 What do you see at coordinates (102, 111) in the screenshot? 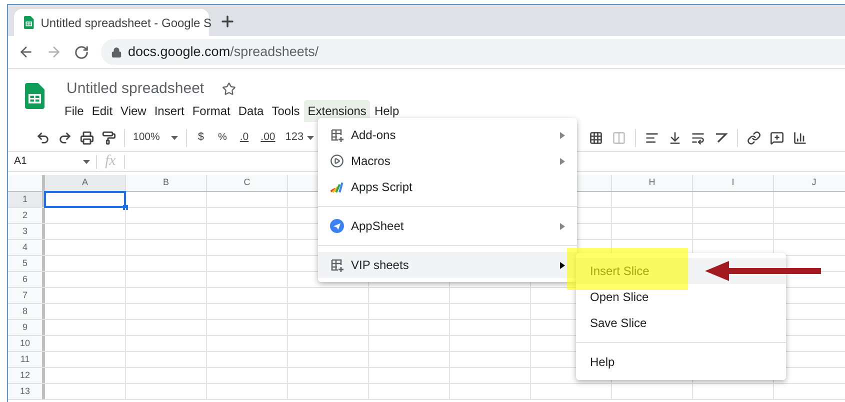
I see `menu-item: Edit` at bounding box center [102, 111].